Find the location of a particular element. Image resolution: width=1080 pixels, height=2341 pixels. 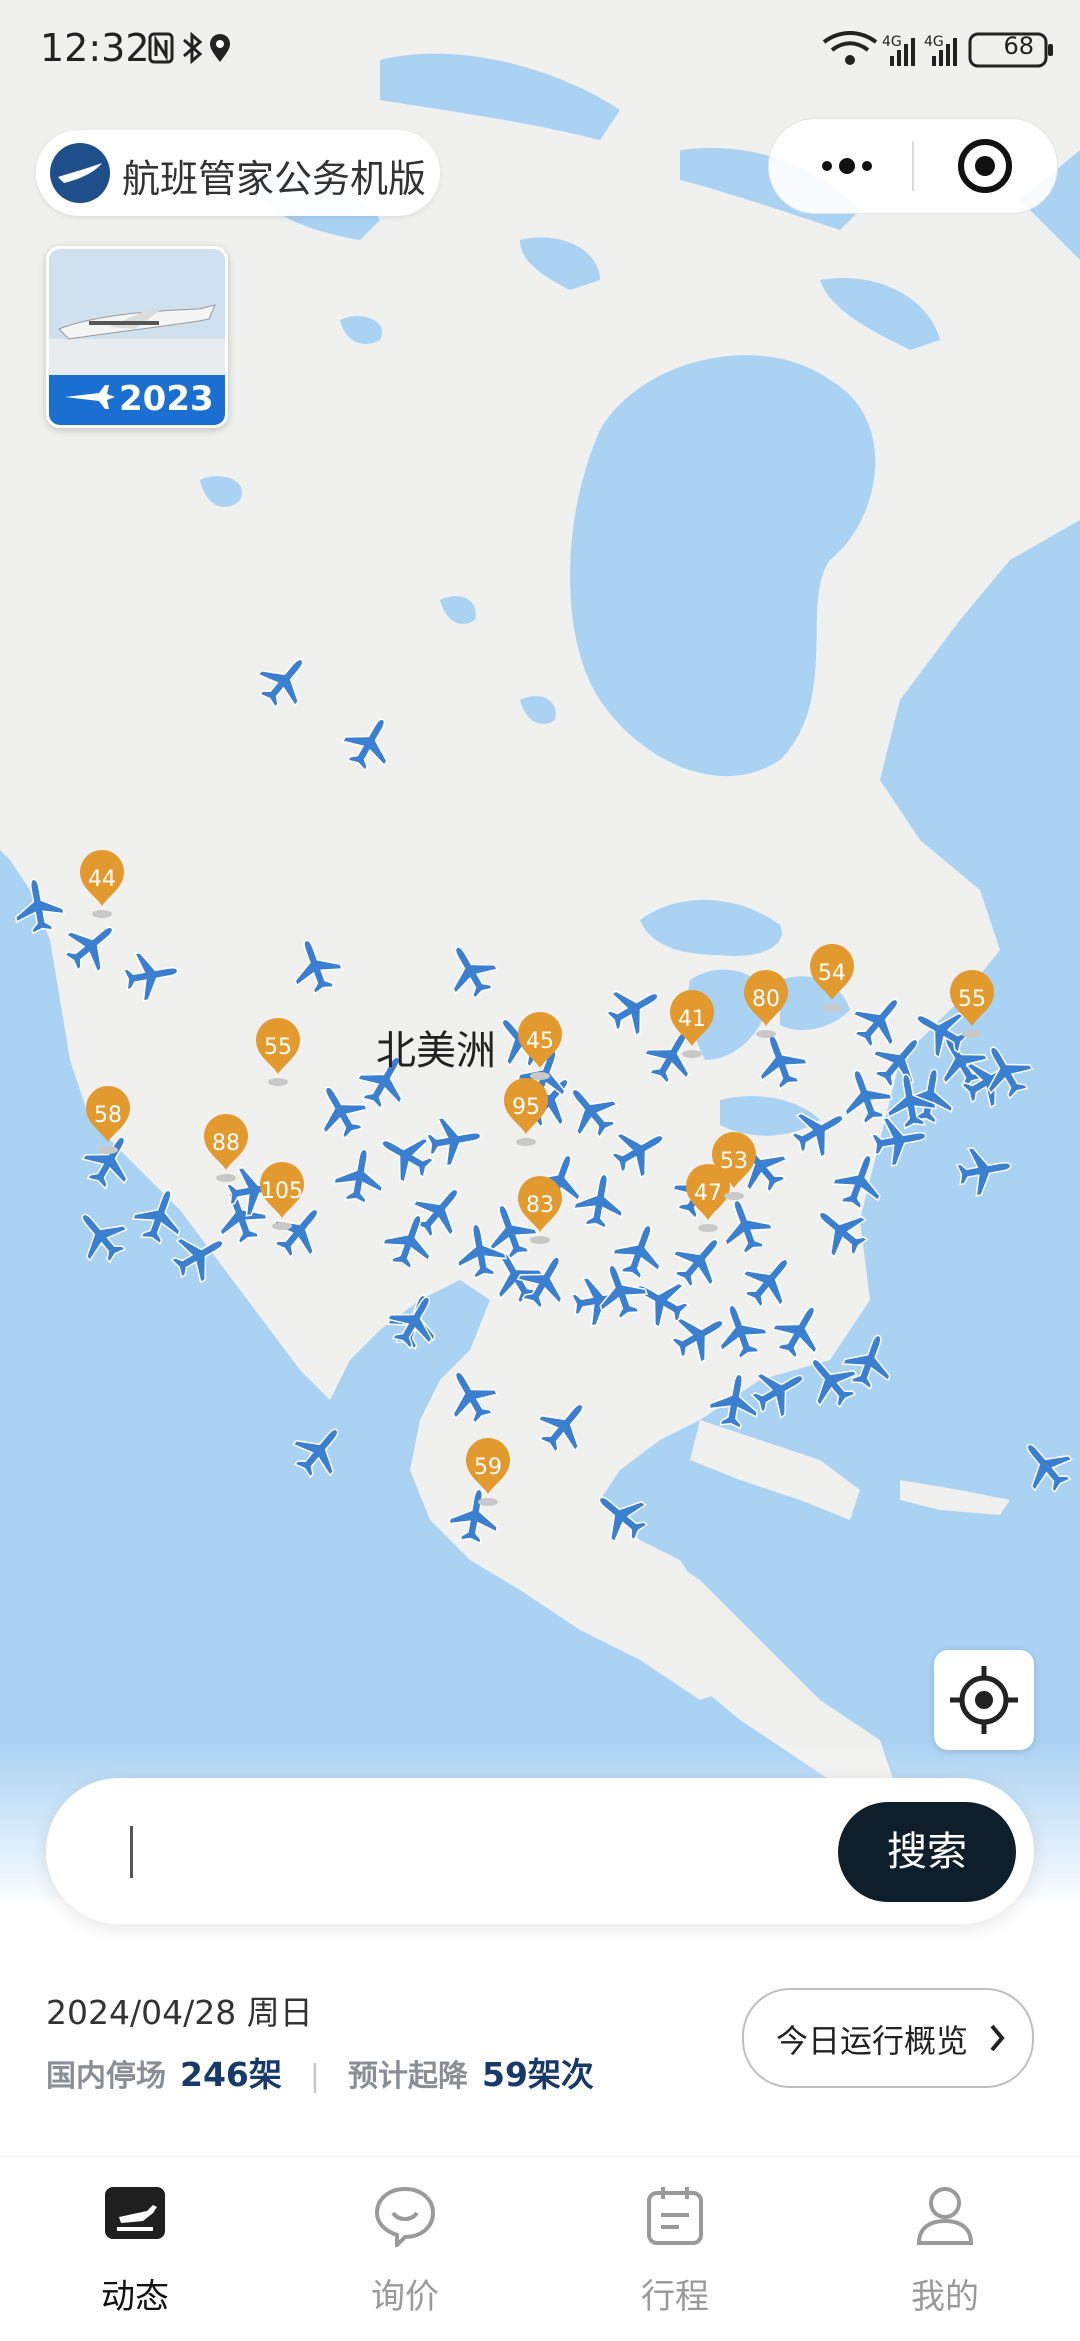

crosshair-icon is located at coordinates (984, 1700).